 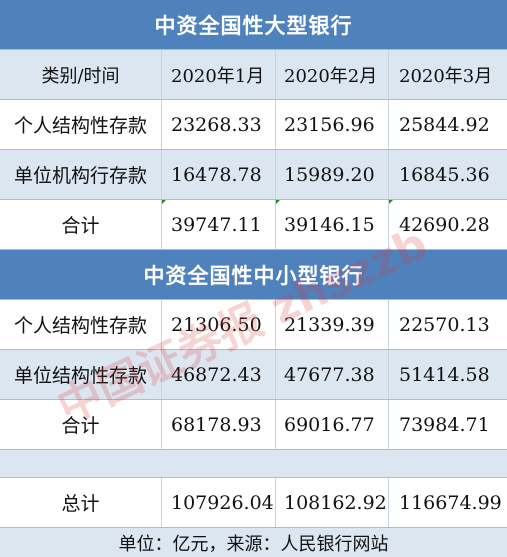 I want to click on header-jan: 2020年1月, so click(x=219, y=74).